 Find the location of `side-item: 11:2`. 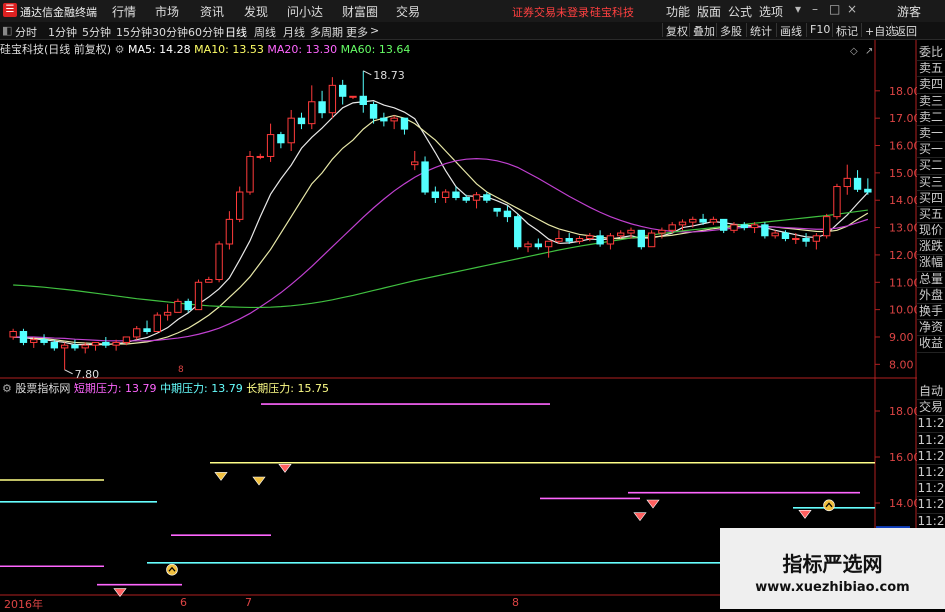

side-item: 11:2 is located at coordinates (931, 441).